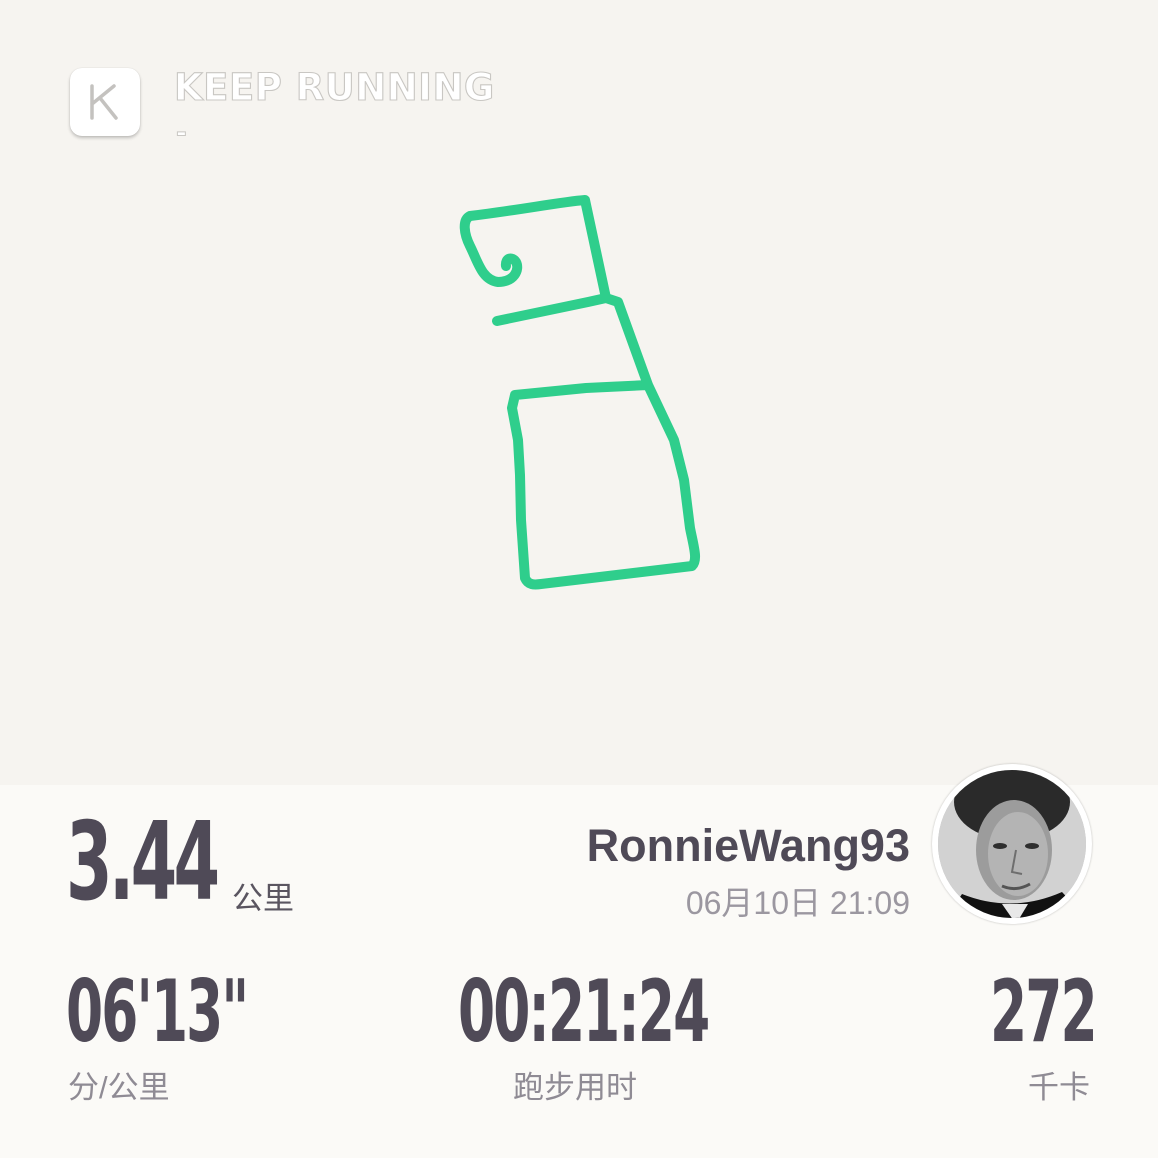 The width and height of the screenshot is (1158, 1158). I want to click on username: RonnieWang93, so click(748, 846).